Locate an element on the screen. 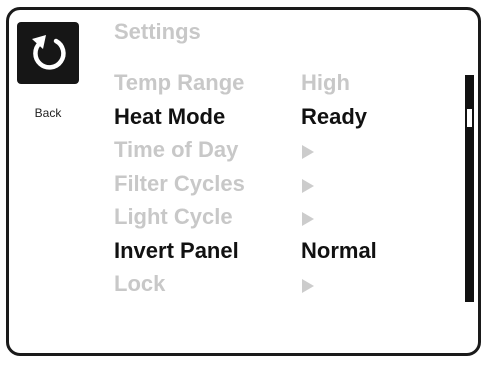 This screenshot has height=368, width=493. menu-item-label: Lock is located at coordinates (140, 283).